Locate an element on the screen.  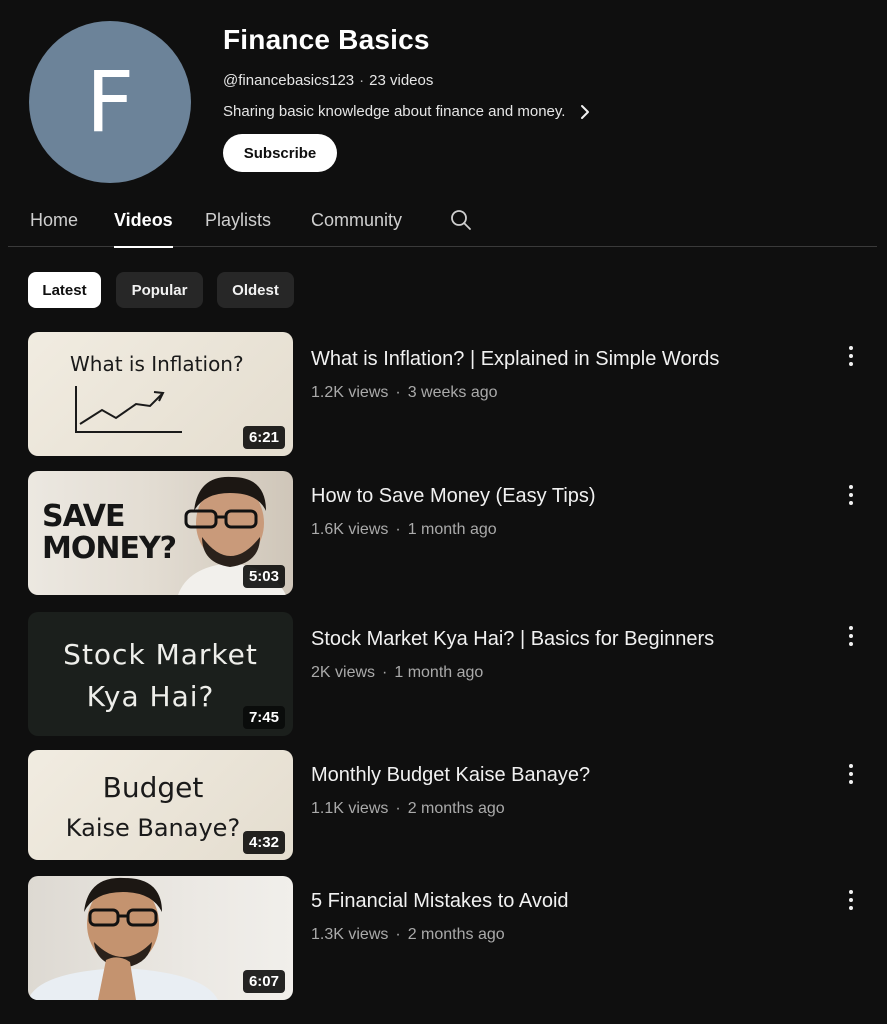
video-duration: 5:03 is located at coordinates (263, 576).